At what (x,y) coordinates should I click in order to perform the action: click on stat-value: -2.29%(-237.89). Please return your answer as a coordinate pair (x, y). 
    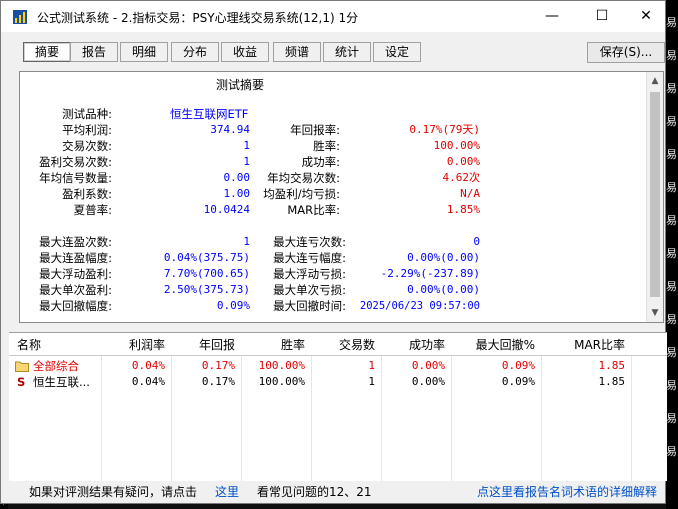
    Looking at the image, I should click on (430, 273).